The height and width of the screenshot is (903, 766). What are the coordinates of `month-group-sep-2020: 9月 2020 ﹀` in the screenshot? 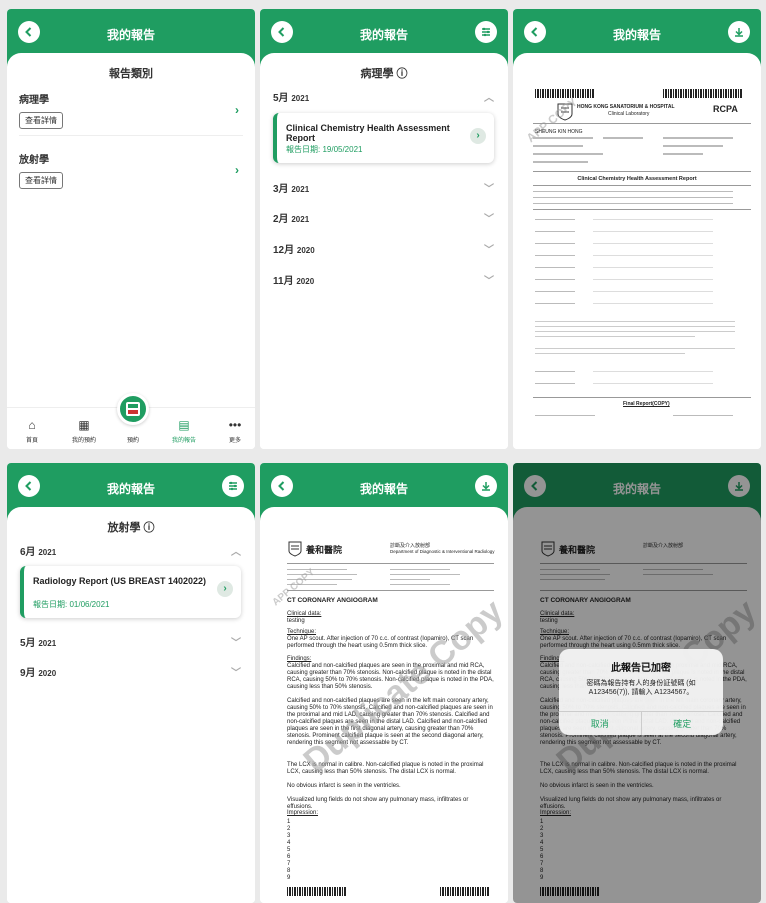 It's located at (130, 671).